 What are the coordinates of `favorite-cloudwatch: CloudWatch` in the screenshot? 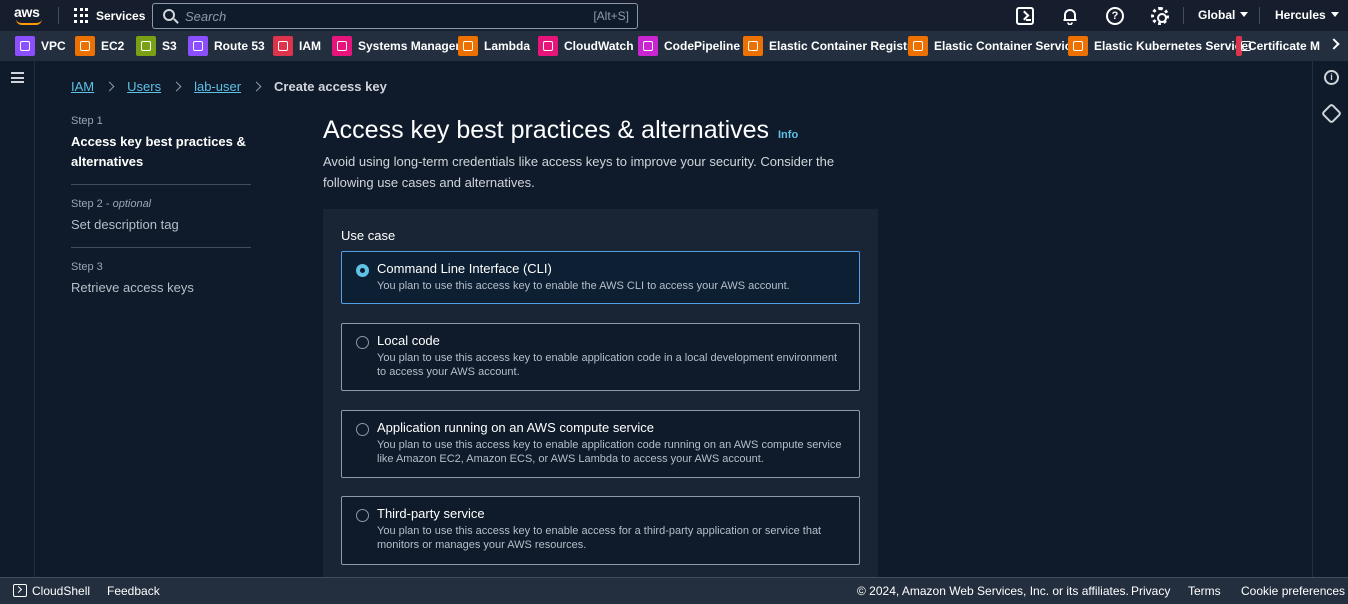 It's located at (586, 46).